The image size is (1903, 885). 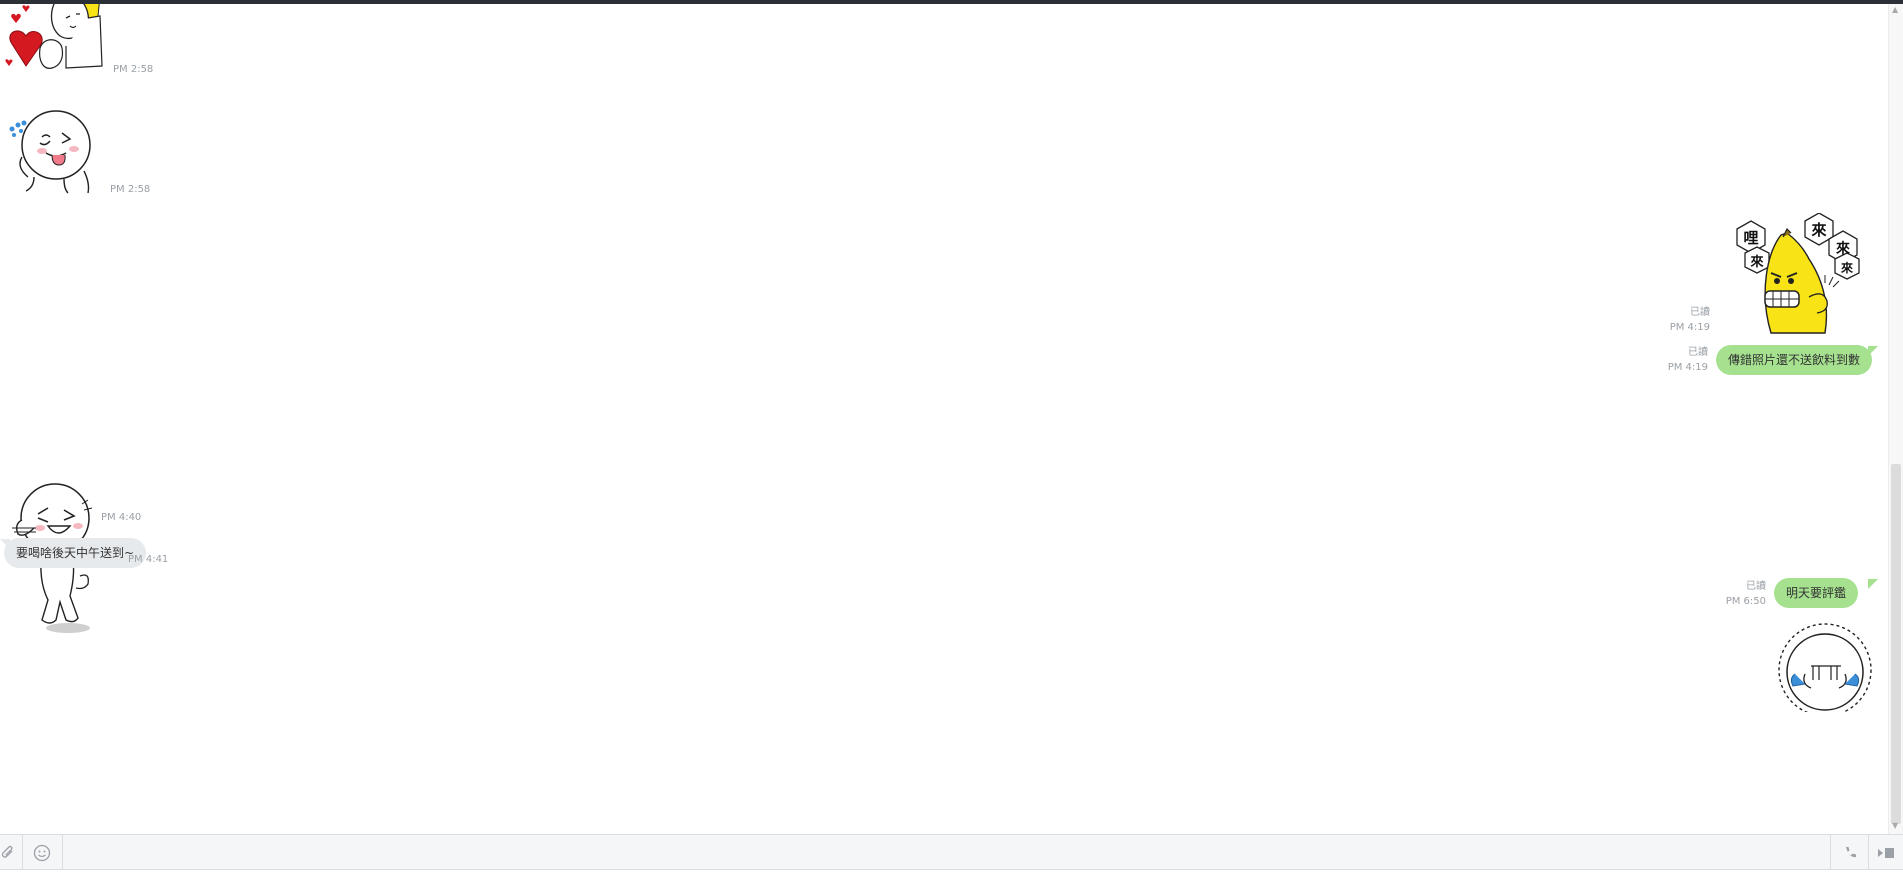 What do you see at coordinates (54, 152) in the screenshot?
I see `moon-tongue-wink-sticker` at bounding box center [54, 152].